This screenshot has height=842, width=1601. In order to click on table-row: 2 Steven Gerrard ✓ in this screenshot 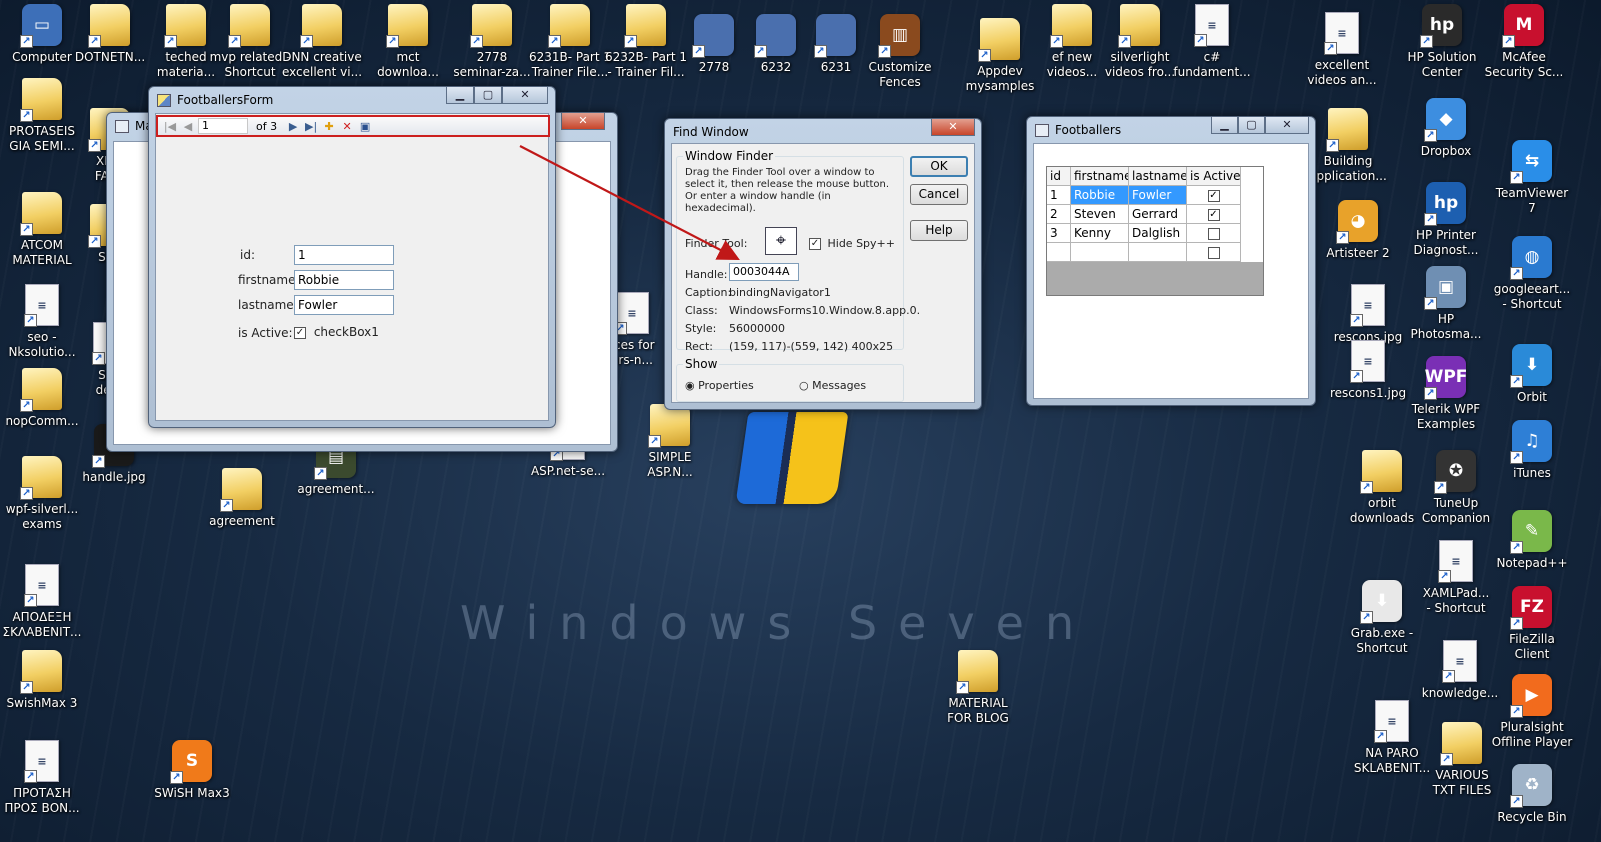, I will do `click(1155, 214)`.